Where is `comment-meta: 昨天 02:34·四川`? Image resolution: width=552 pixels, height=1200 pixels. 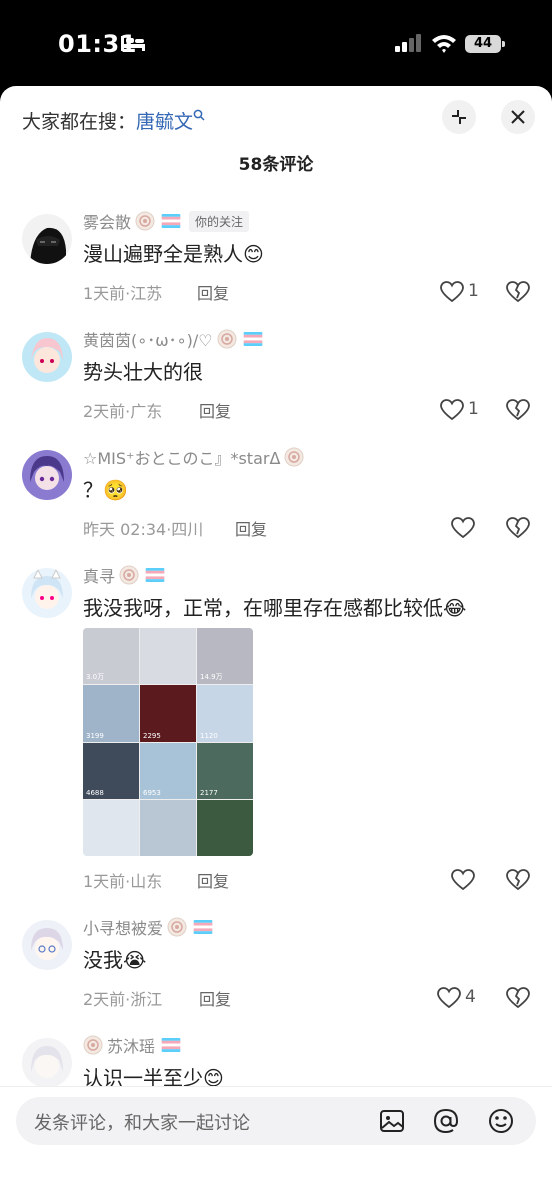 comment-meta: 昨天 02:34·四川 is located at coordinates (143, 529).